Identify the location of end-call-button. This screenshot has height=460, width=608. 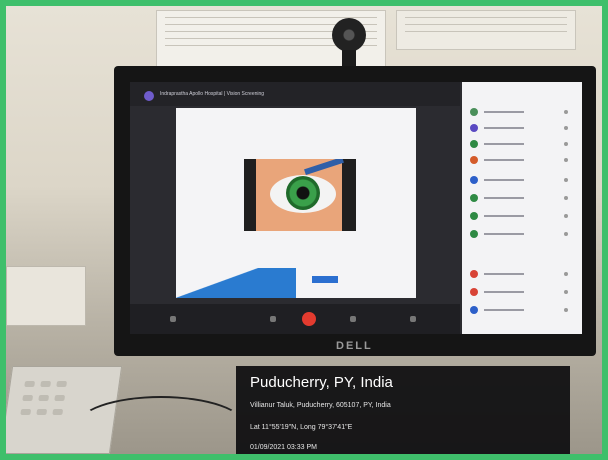
(309, 319).